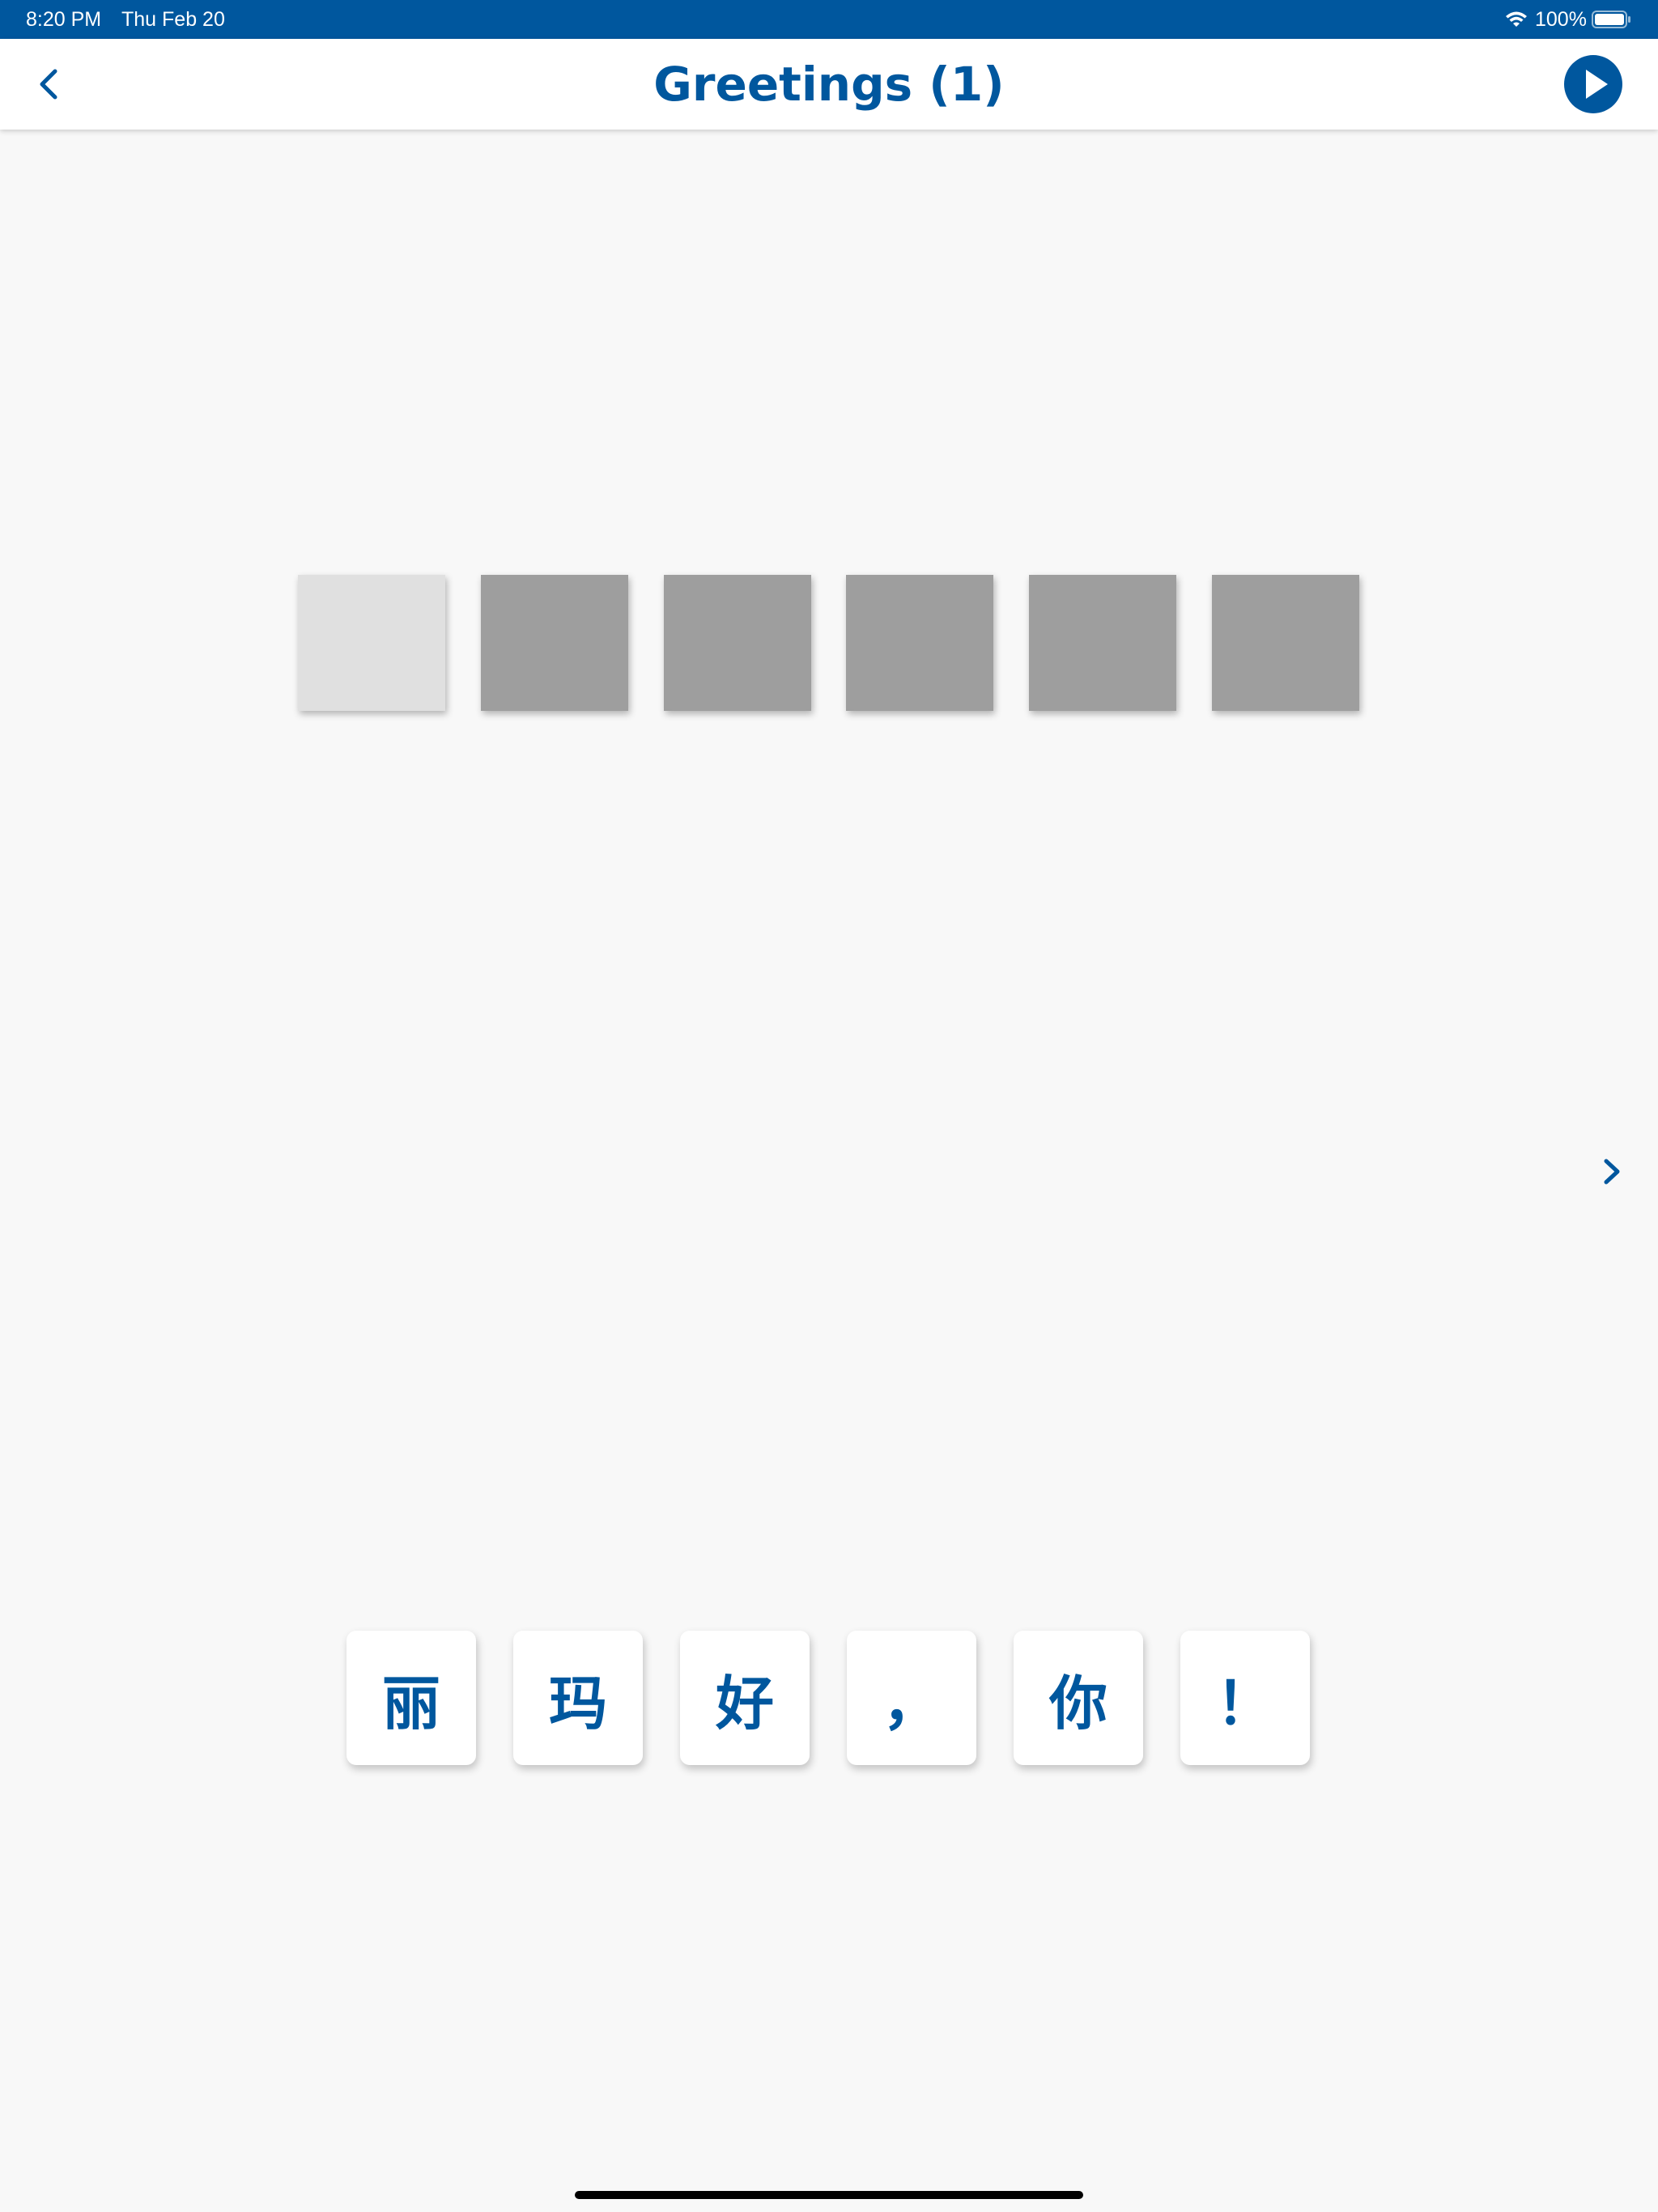 The height and width of the screenshot is (2212, 1658). Describe the element at coordinates (1597, 85) in the screenshot. I see `play-circle-icon` at that location.